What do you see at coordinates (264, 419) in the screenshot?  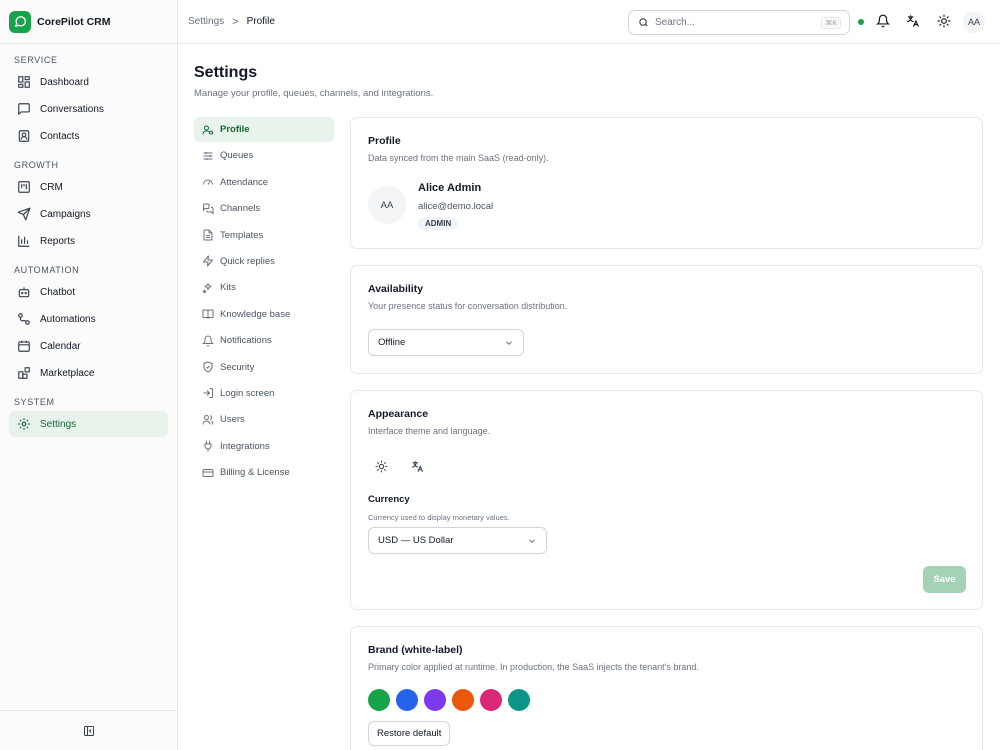 I see `subnav-item-users: Users` at bounding box center [264, 419].